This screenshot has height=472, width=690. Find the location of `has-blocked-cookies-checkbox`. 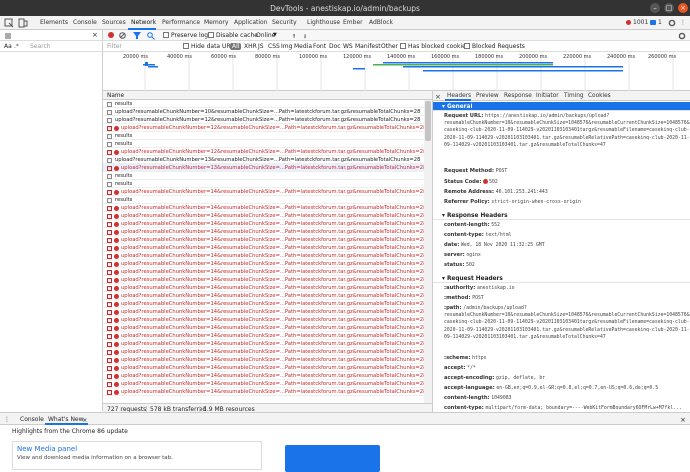

has-blocked-cookies-checkbox is located at coordinates (403, 46).